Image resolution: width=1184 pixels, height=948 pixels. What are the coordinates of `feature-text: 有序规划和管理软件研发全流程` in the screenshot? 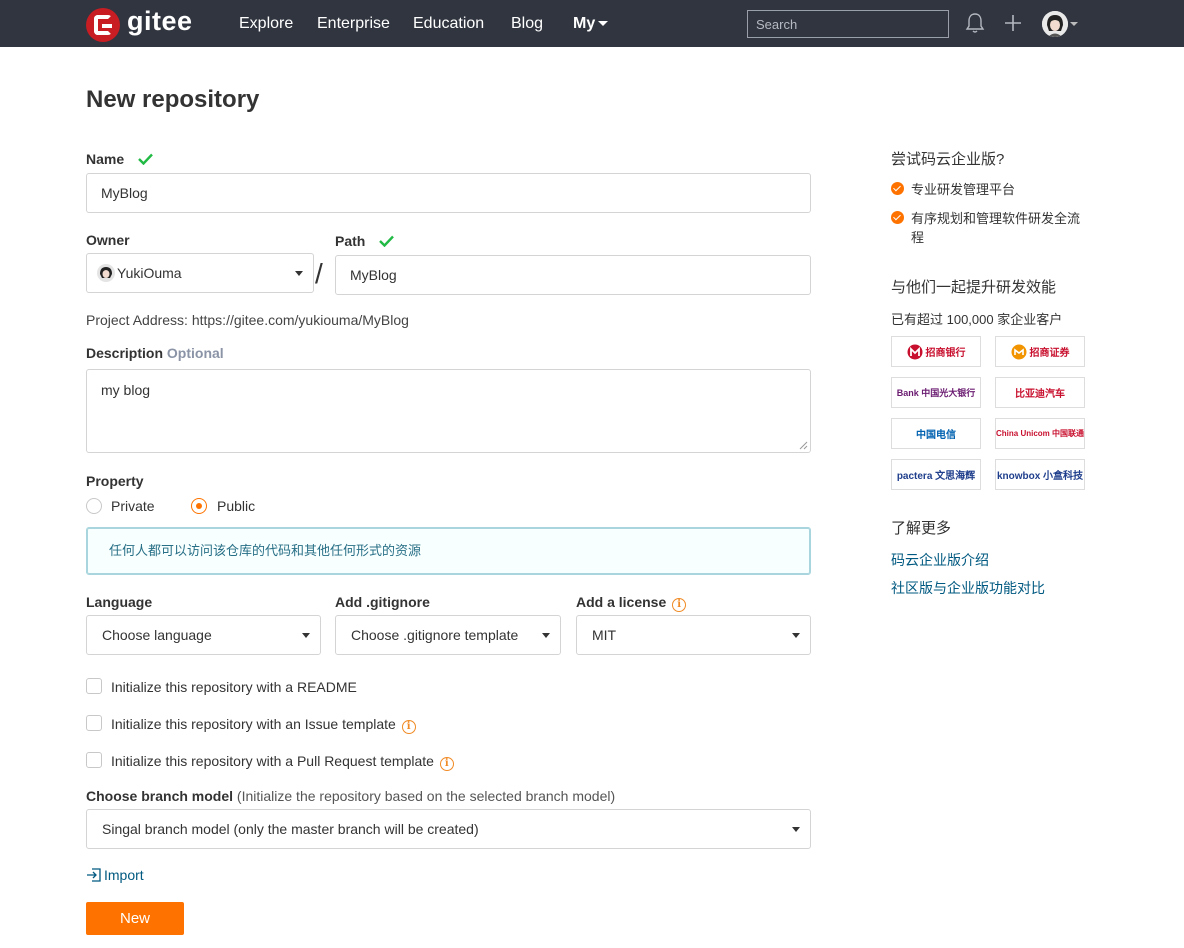 It's located at (996, 228).